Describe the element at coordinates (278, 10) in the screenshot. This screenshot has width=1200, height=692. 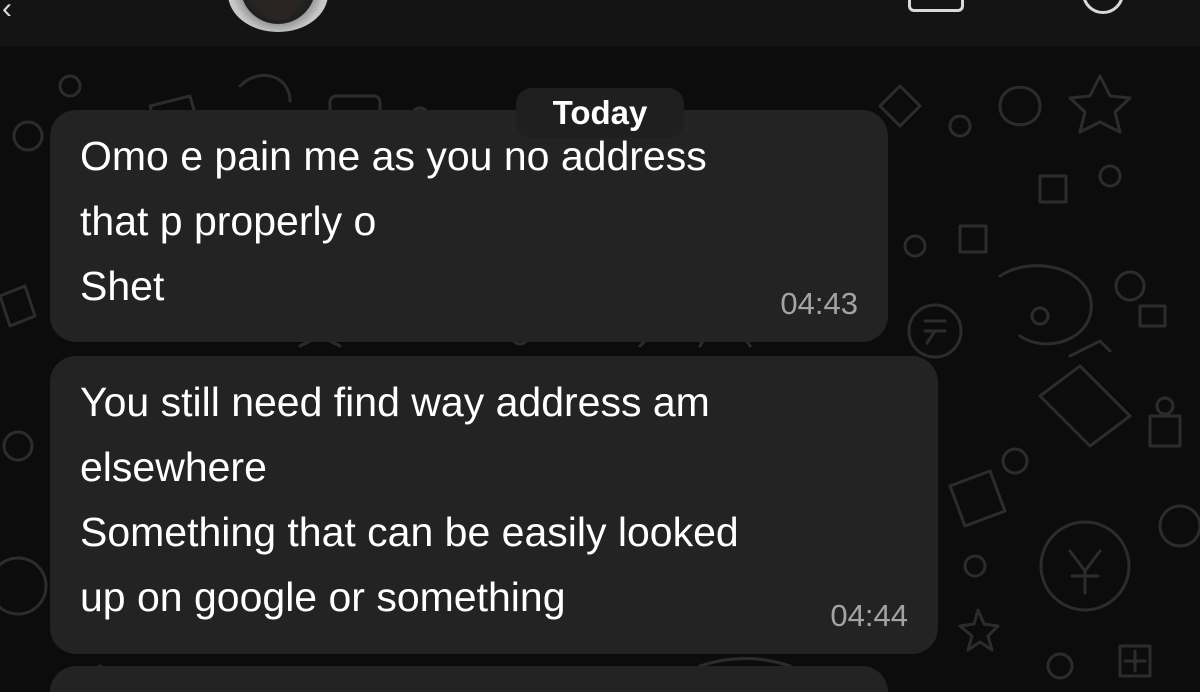
I see `avatar-photo` at that location.